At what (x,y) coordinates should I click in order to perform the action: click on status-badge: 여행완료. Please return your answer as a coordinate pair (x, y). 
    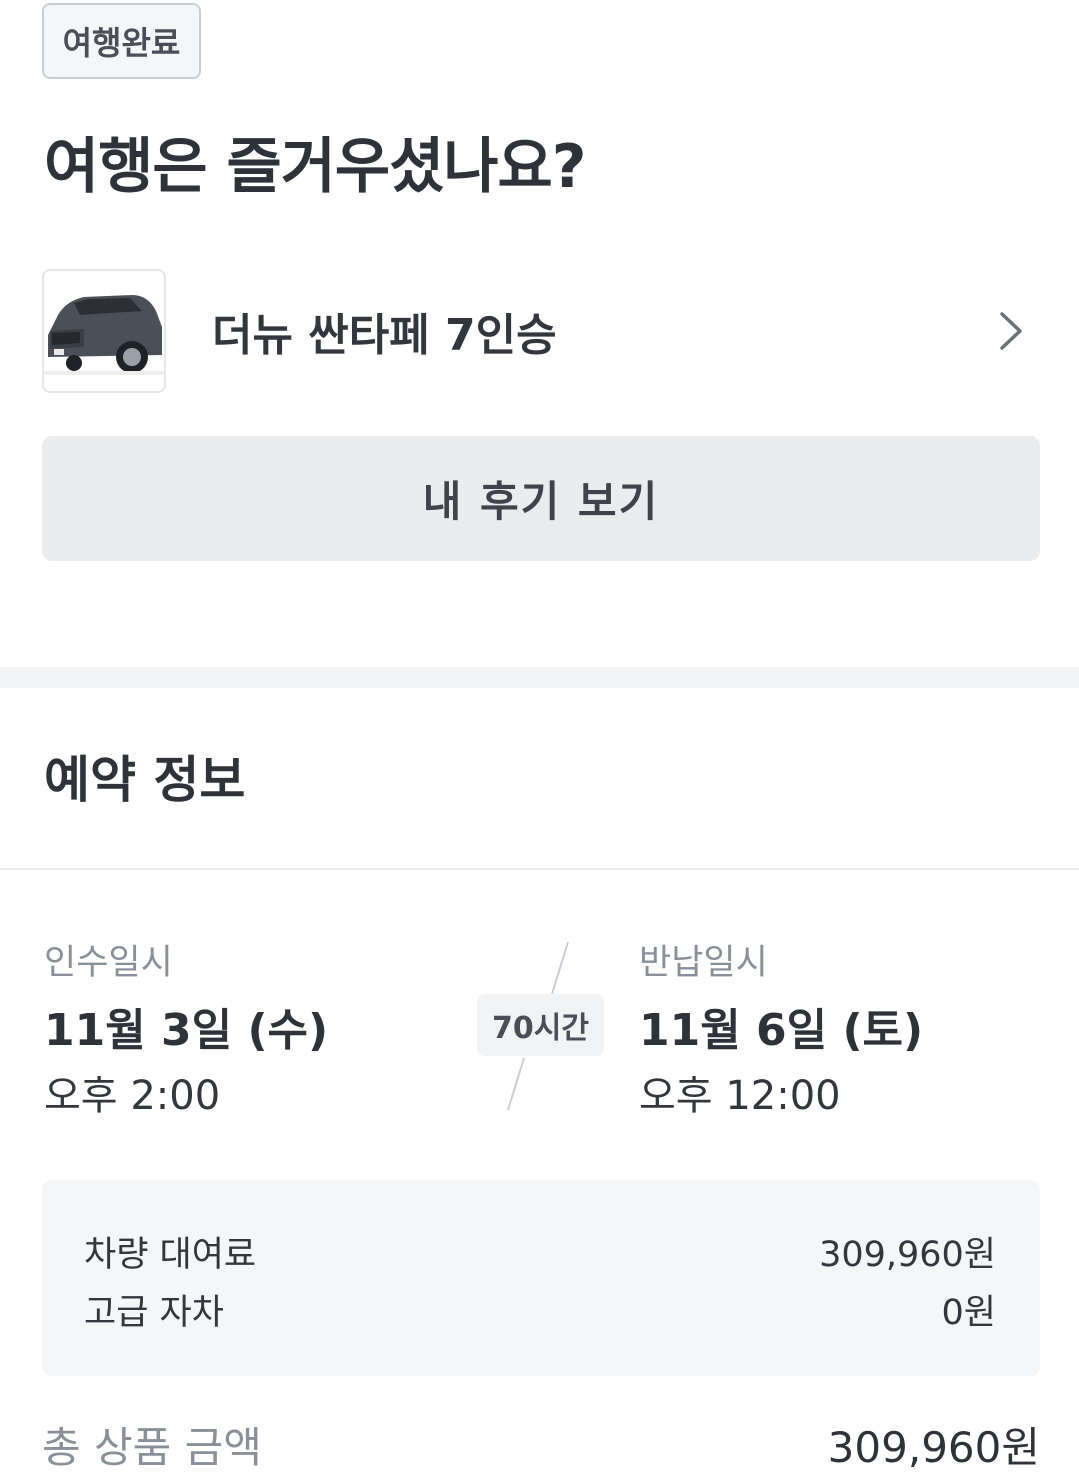
    Looking at the image, I should click on (121, 41).